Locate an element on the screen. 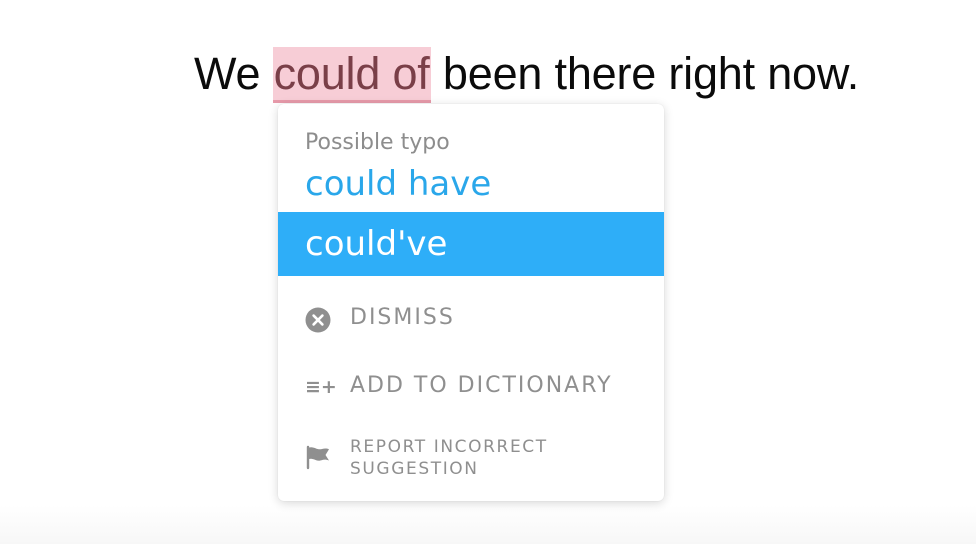 This screenshot has width=976, height=544. suggestion-couldve: could've is located at coordinates (471, 244).